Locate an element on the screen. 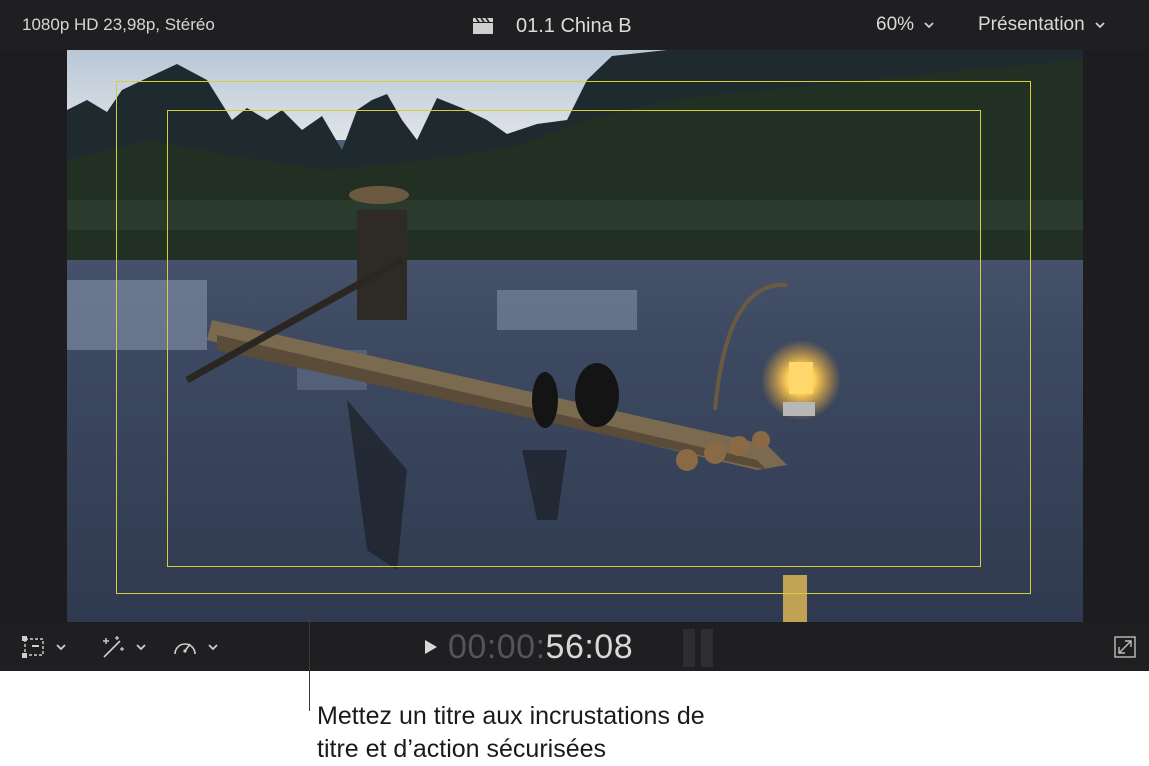 The image size is (1149, 766). audio-meters is located at coordinates (699, 648).